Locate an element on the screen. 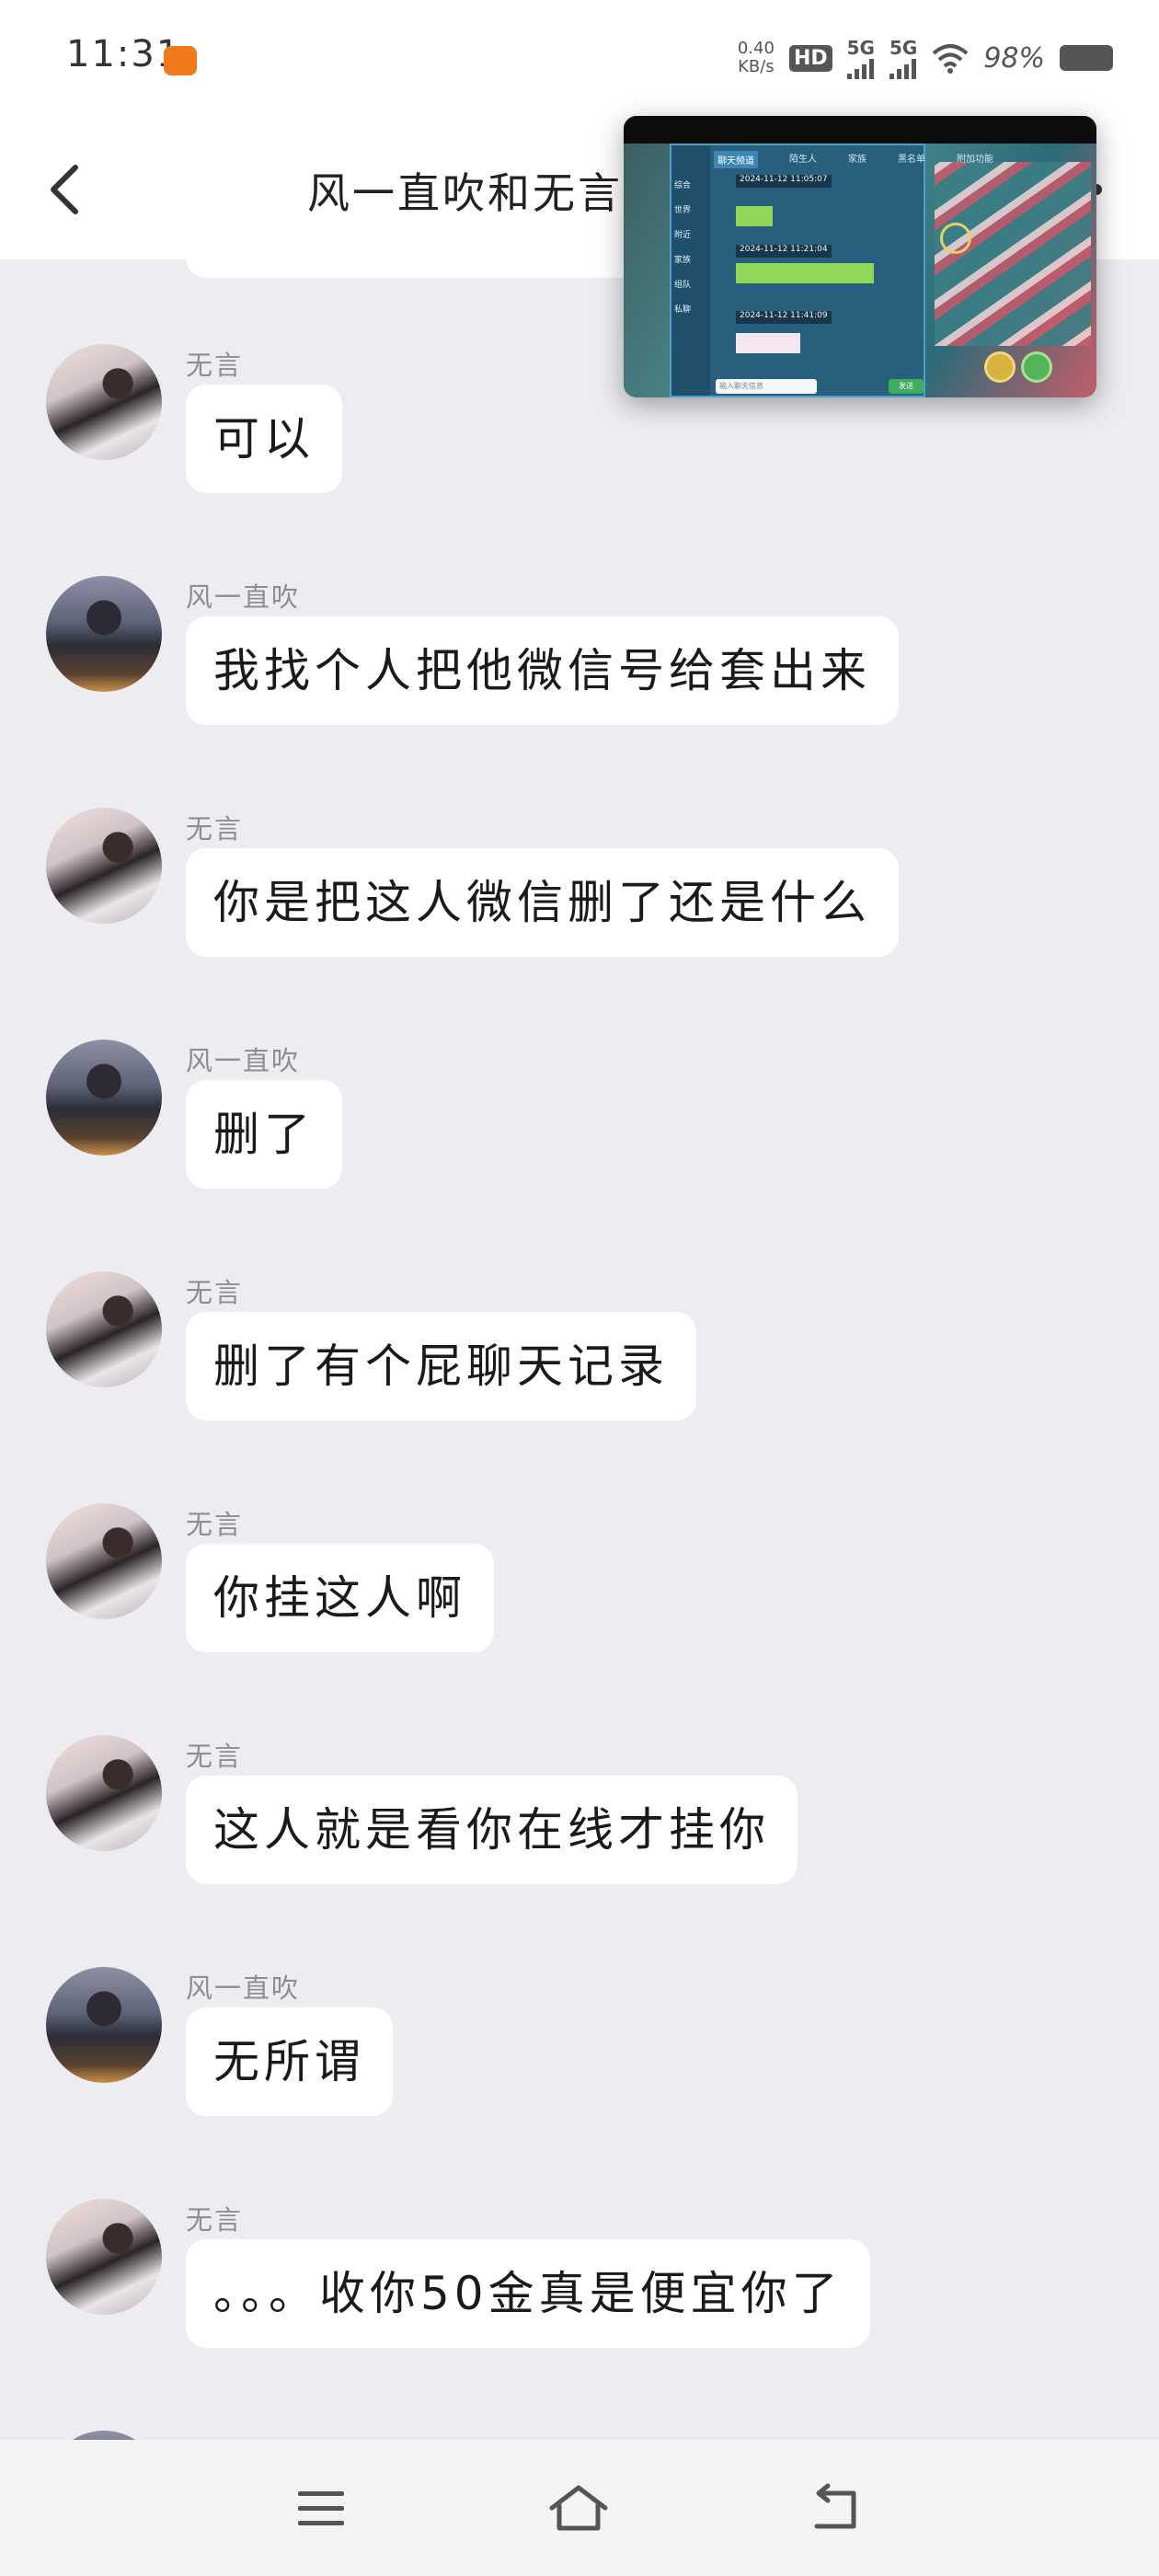 This screenshot has height=2576, width=1159. signal-2-label: 5G is located at coordinates (903, 48).